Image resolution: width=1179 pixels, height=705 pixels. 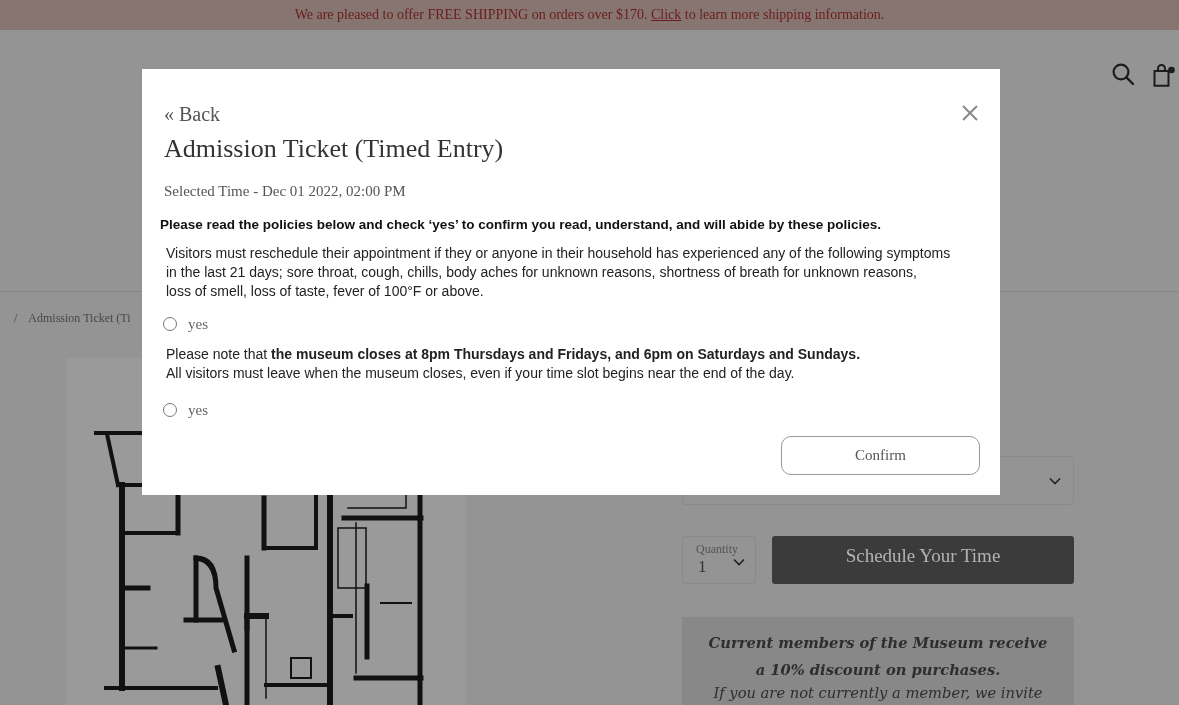 What do you see at coordinates (717, 549) in the screenshot?
I see `quantity-label: Quantity` at bounding box center [717, 549].